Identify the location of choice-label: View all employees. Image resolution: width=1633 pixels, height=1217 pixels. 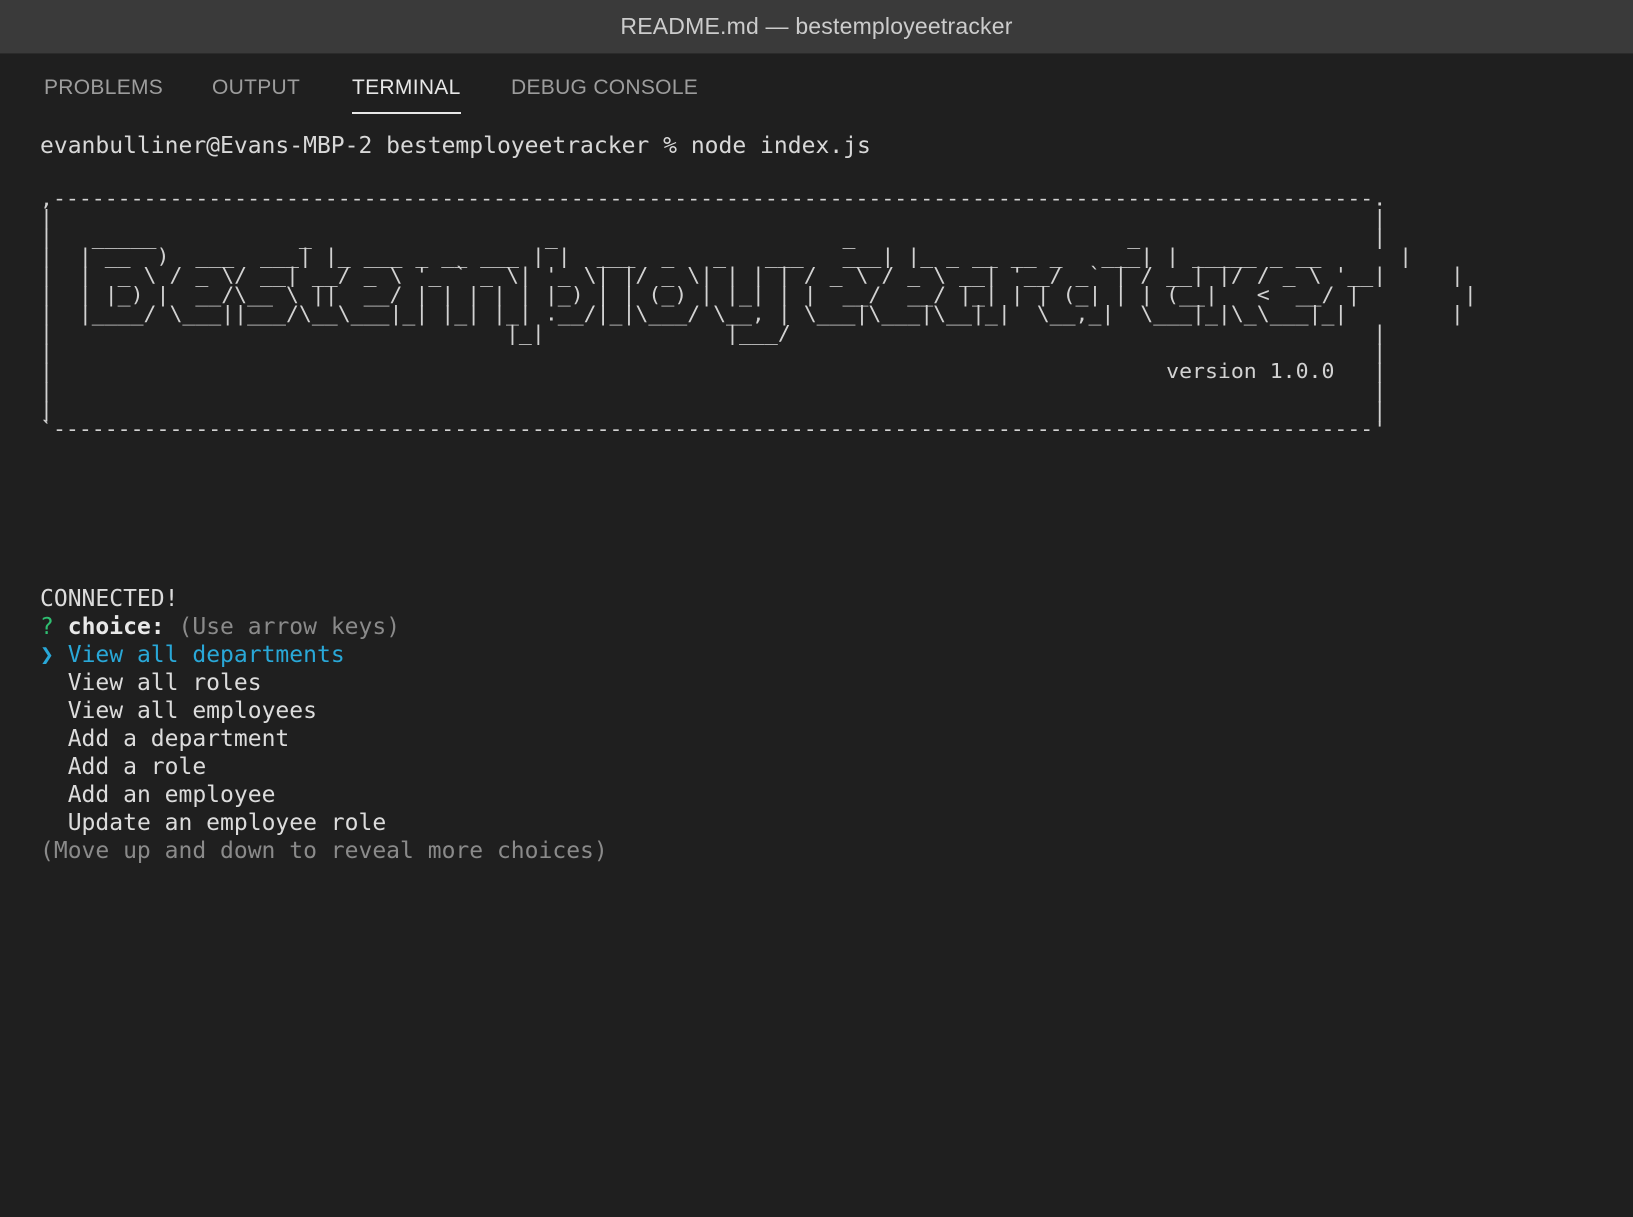
(192, 711).